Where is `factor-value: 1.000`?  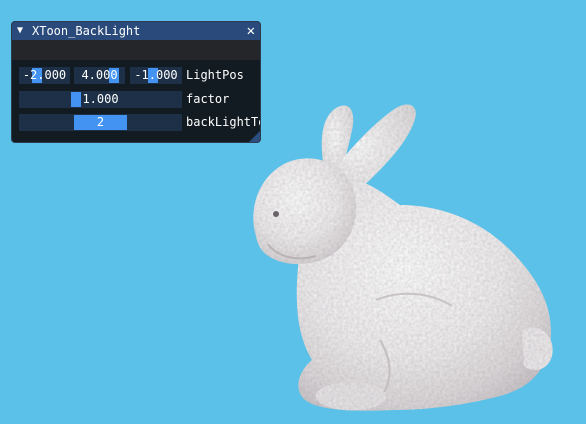 factor-value: 1.000 is located at coordinates (100, 99).